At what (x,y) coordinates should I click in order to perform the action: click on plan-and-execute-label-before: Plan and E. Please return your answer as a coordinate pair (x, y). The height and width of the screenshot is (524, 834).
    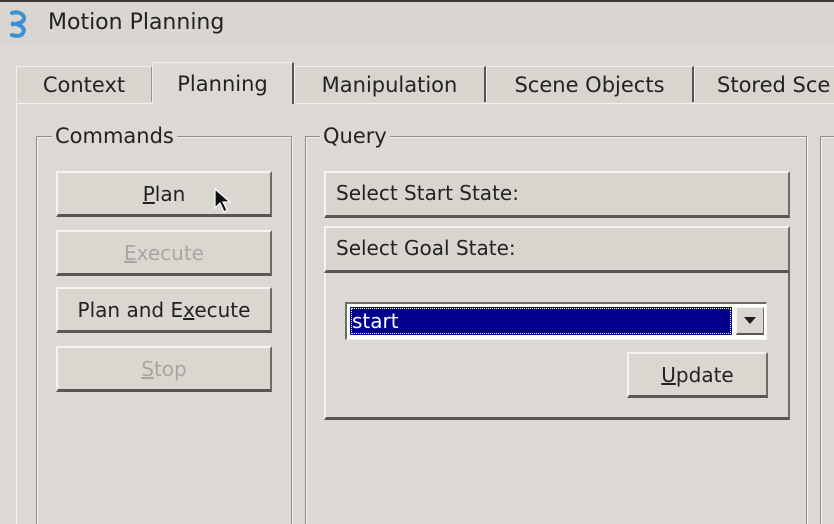
    Looking at the image, I should click on (130, 309).